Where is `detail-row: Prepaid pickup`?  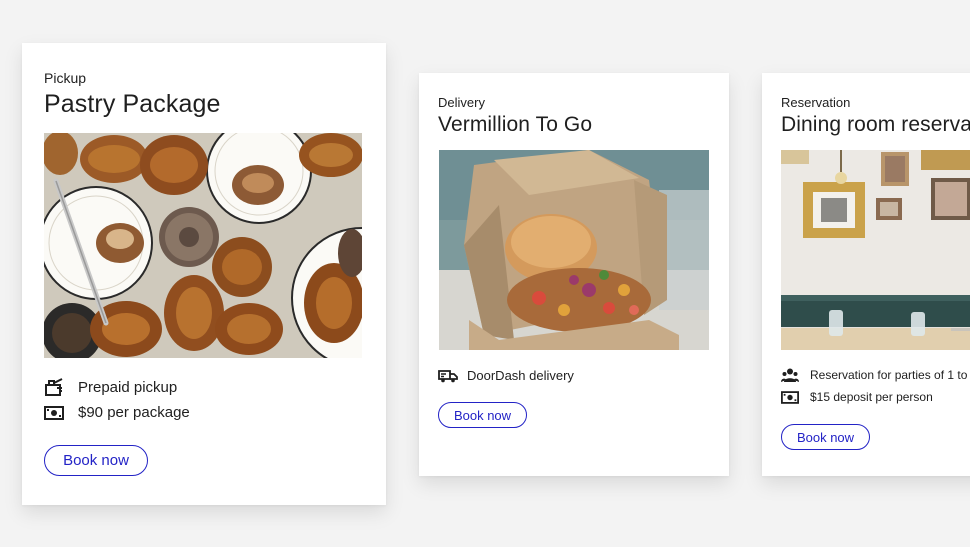
detail-row: Prepaid pickup is located at coordinates (110, 387).